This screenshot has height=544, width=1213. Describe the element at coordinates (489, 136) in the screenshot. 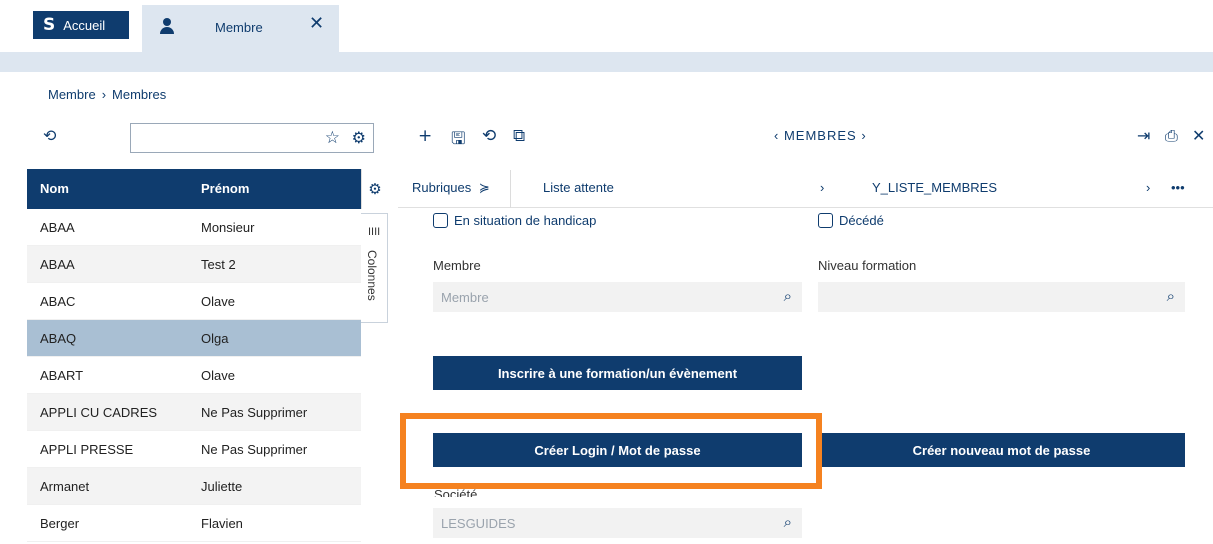

I see `refresh-record-icon: ⟲` at that location.